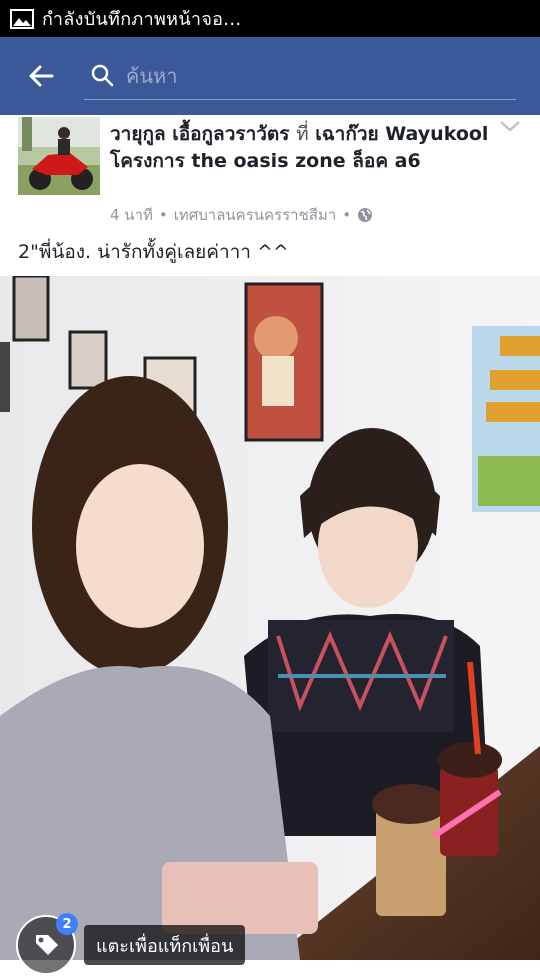  Describe the element at coordinates (165, 945) in the screenshot. I see `tag-friends-label: แตะเพื่อแท็กเพื่อน` at that location.